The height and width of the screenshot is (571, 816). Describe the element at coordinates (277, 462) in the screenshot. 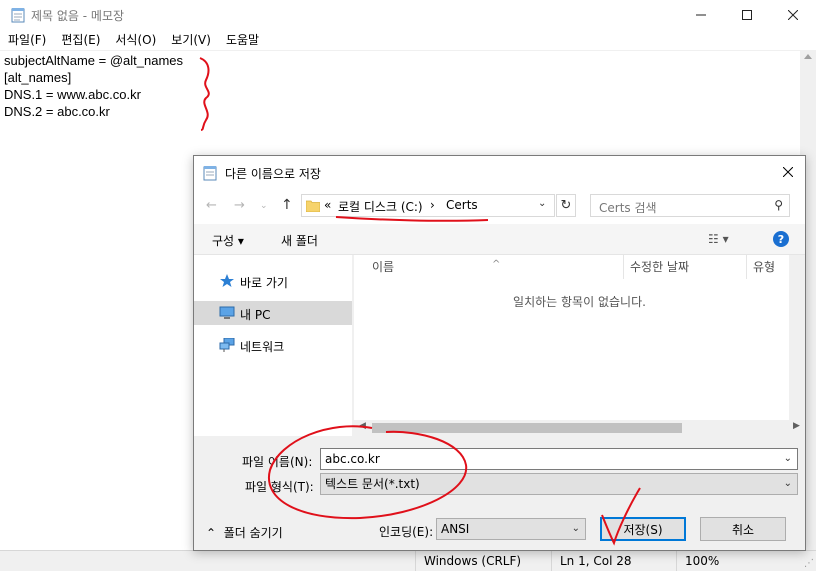

I see `filename-label: 파일 이름(N):` at that location.